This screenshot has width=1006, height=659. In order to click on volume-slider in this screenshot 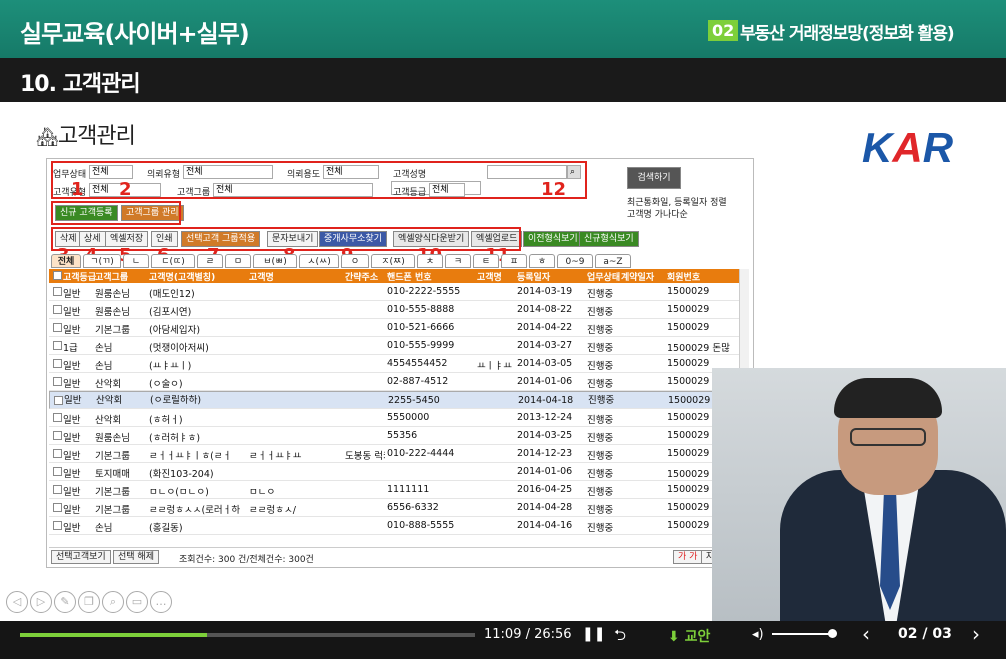, I will do `click(802, 634)`.